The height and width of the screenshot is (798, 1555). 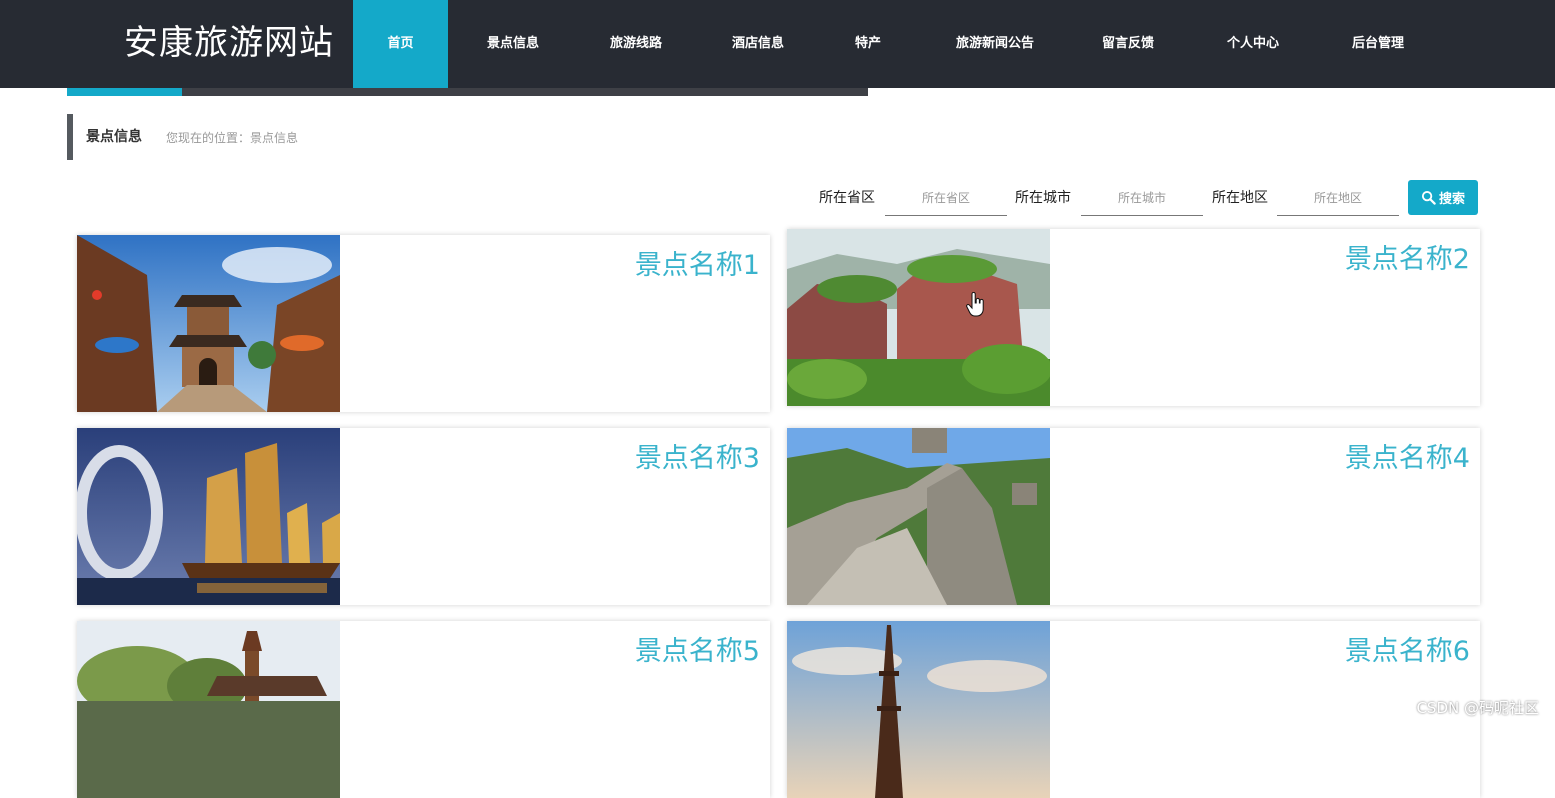 I want to click on nav-item-hotels: 酒店信息, so click(x=758, y=44).